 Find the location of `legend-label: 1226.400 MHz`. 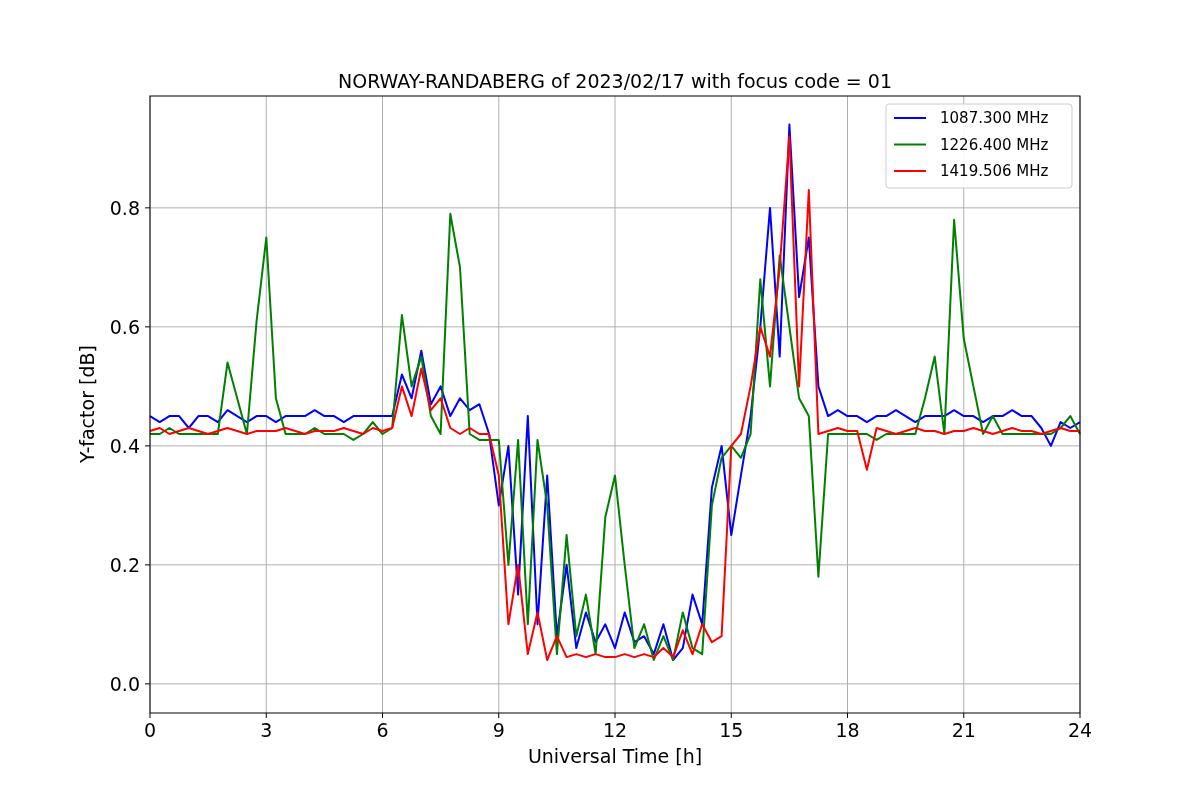

legend-label: 1226.400 MHz is located at coordinates (994, 144).